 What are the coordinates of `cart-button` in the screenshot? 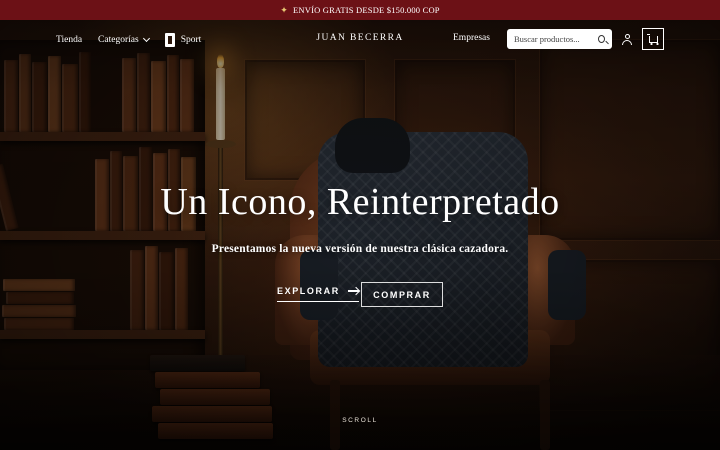 It's located at (653, 39).